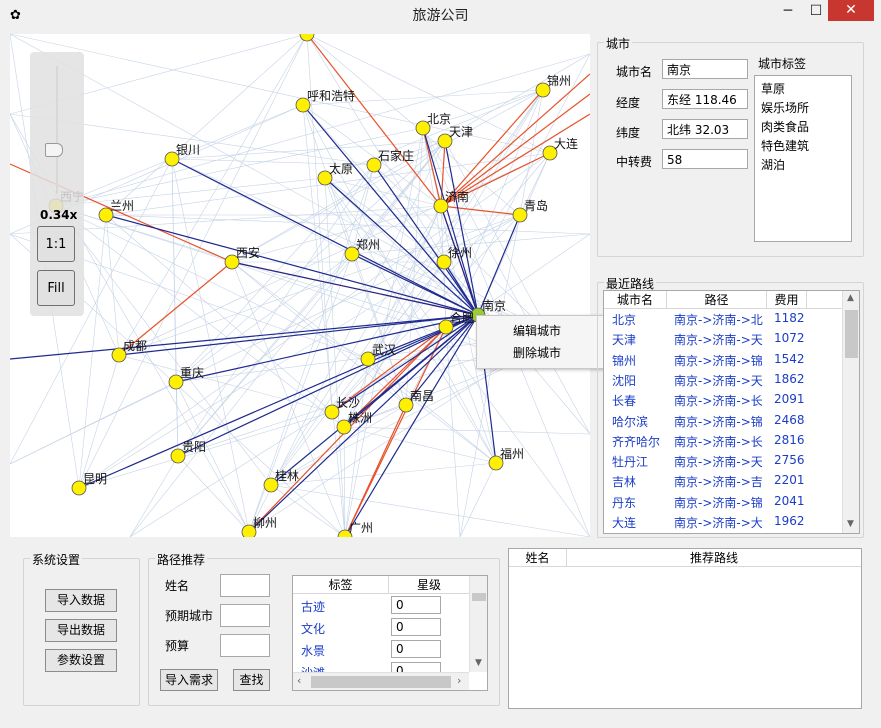 The height and width of the screenshot is (728, 881). What do you see at coordinates (56, 244) in the screenshot?
I see `zoom-1to1-button: 1:1` at bounding box center [56, 244].